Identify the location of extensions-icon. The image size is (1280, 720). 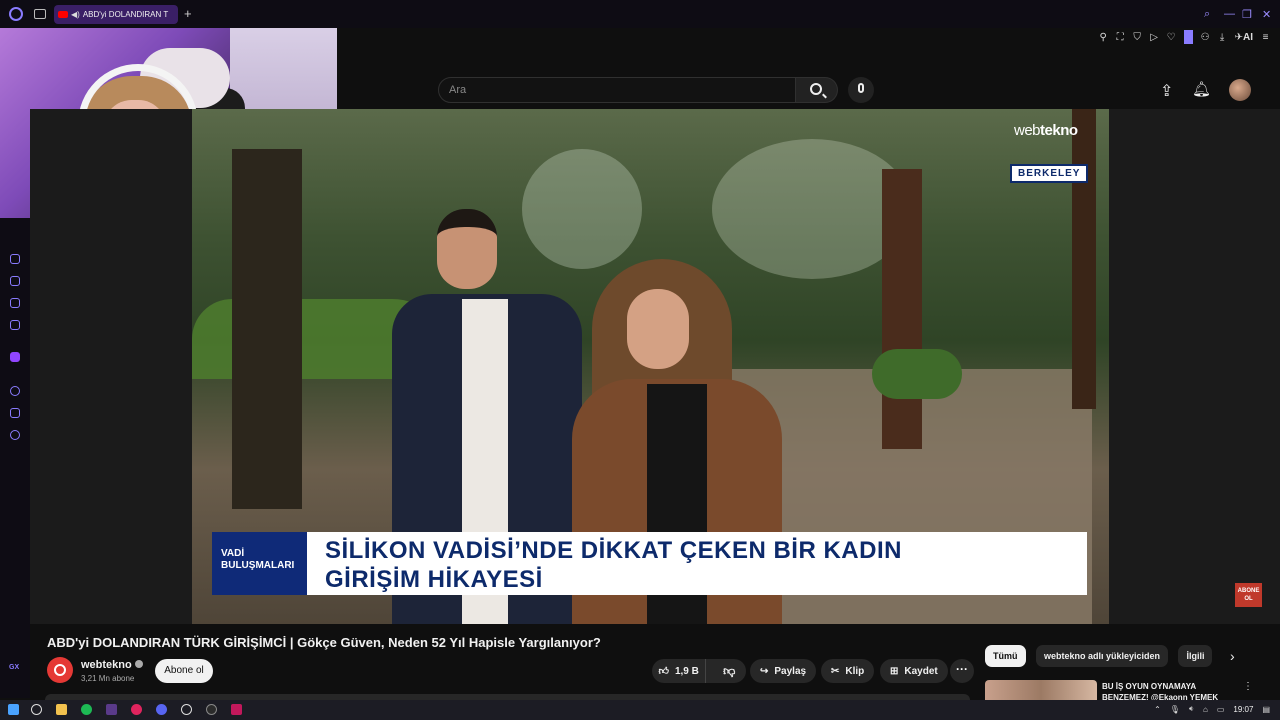
(15, 413).